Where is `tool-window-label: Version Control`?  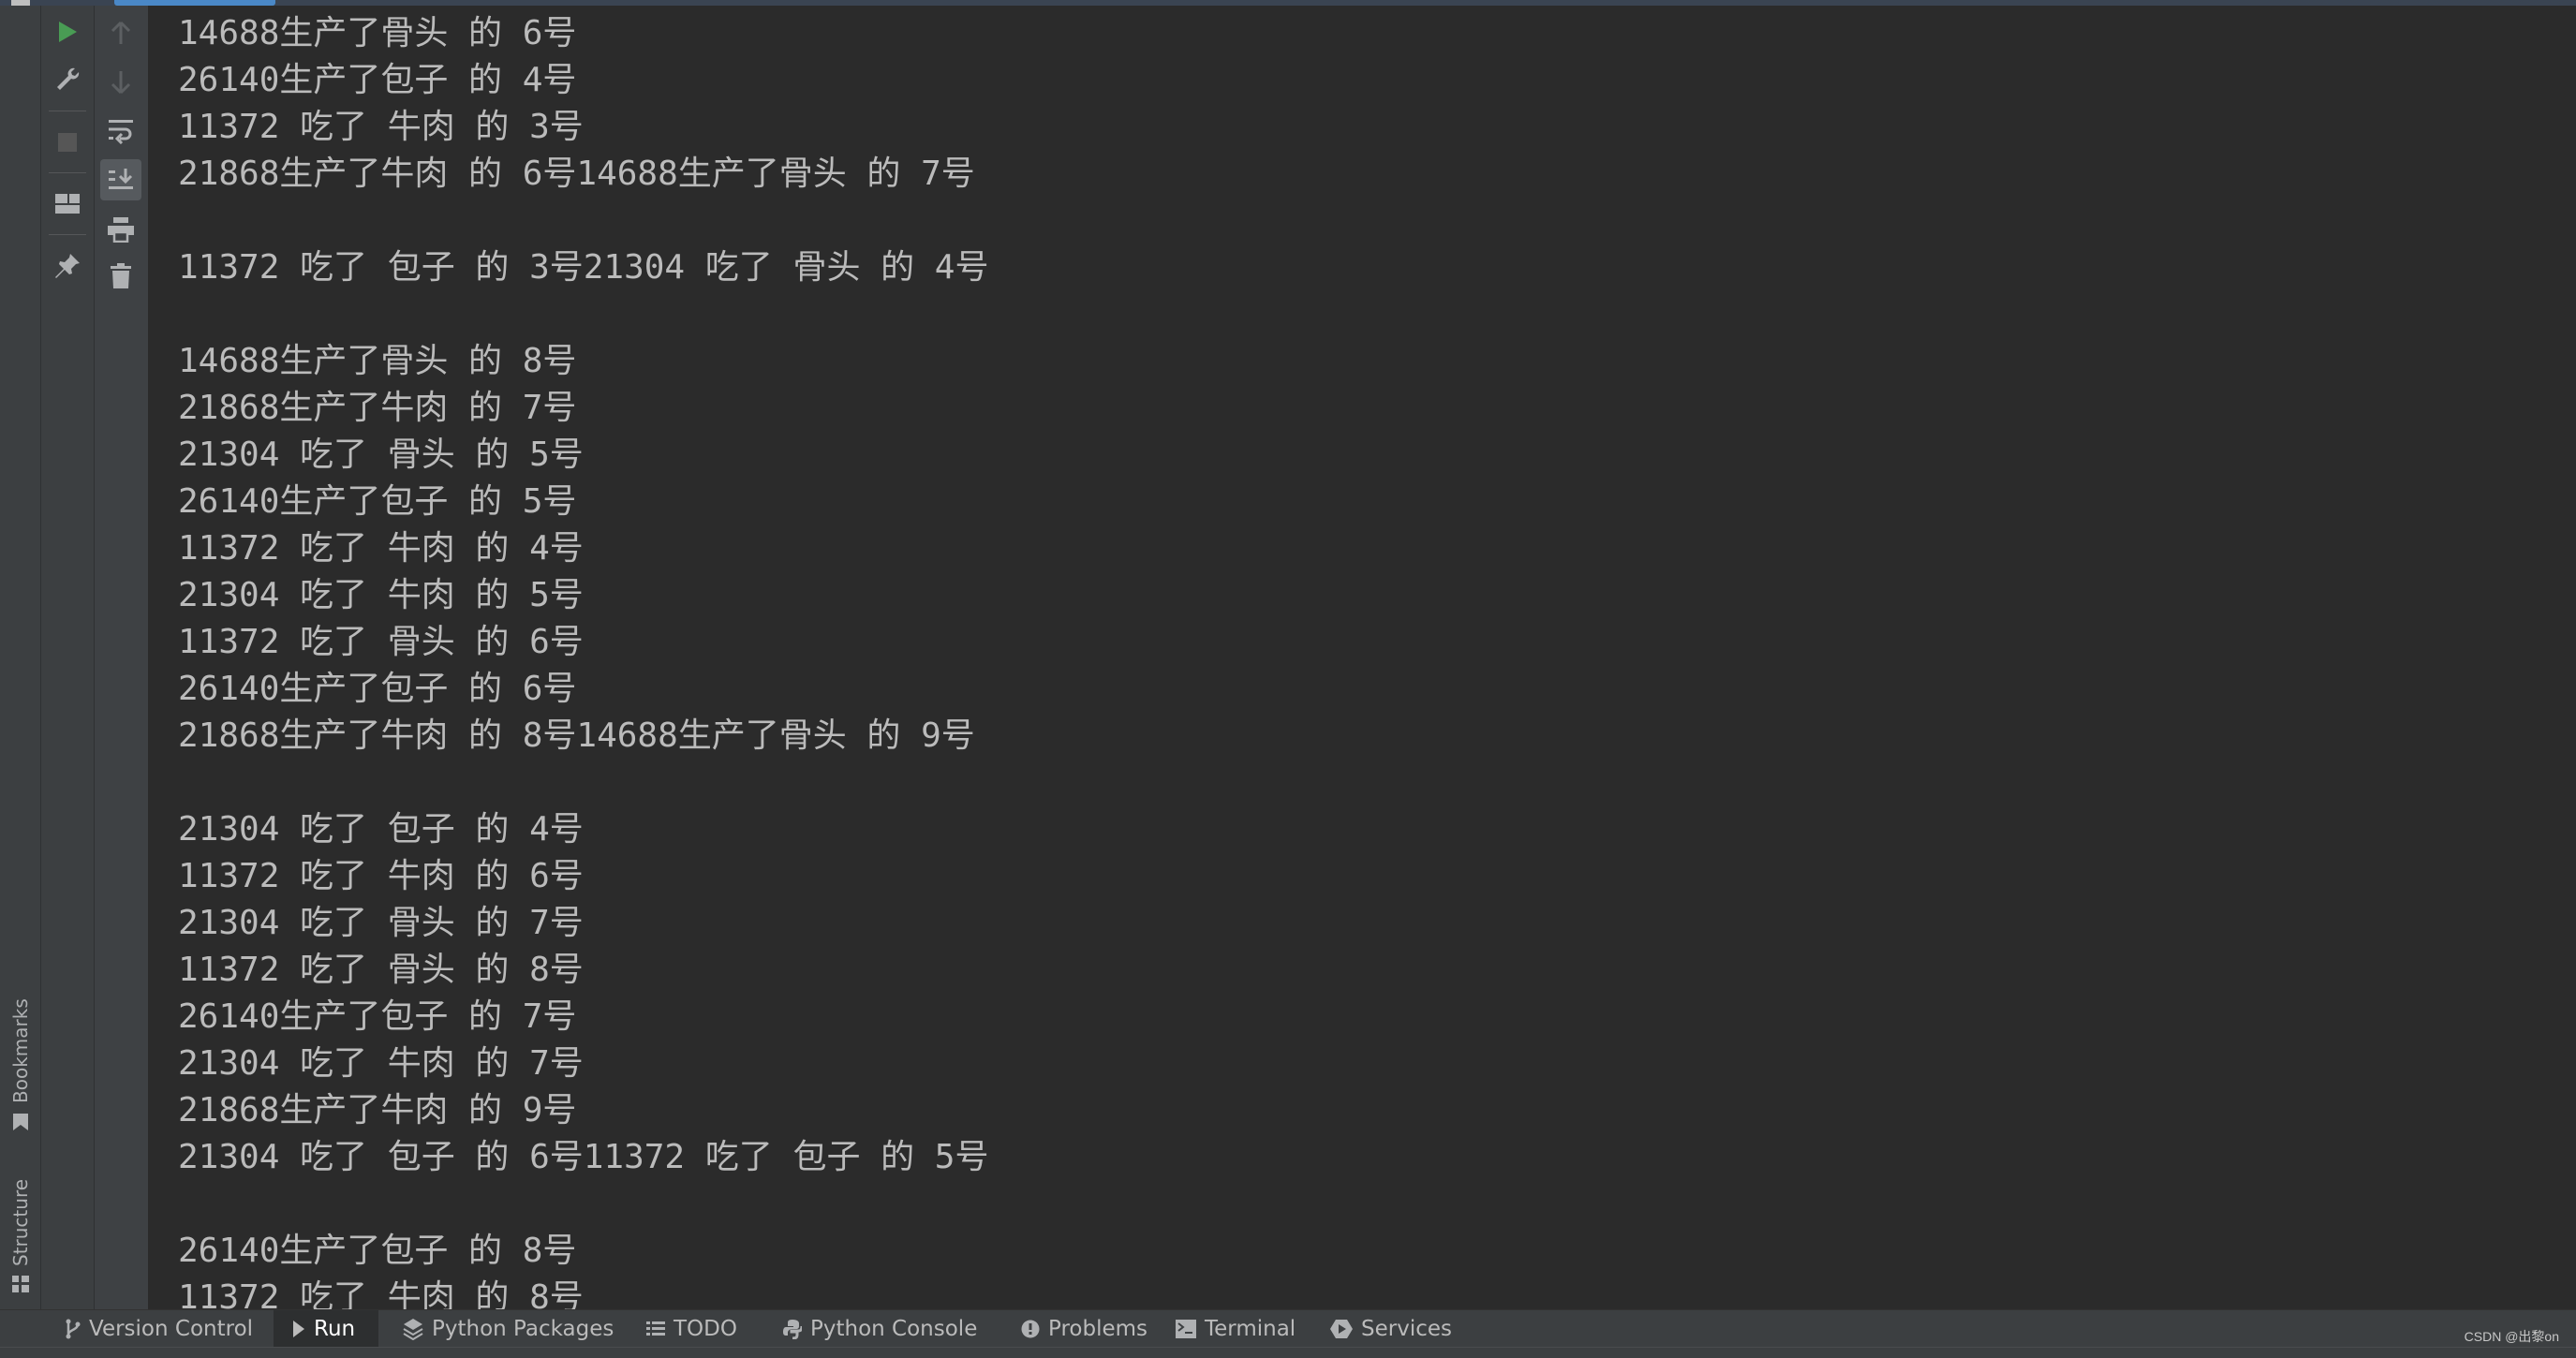
tool-window-label: Version Control is located at coordinates (171, 1329).